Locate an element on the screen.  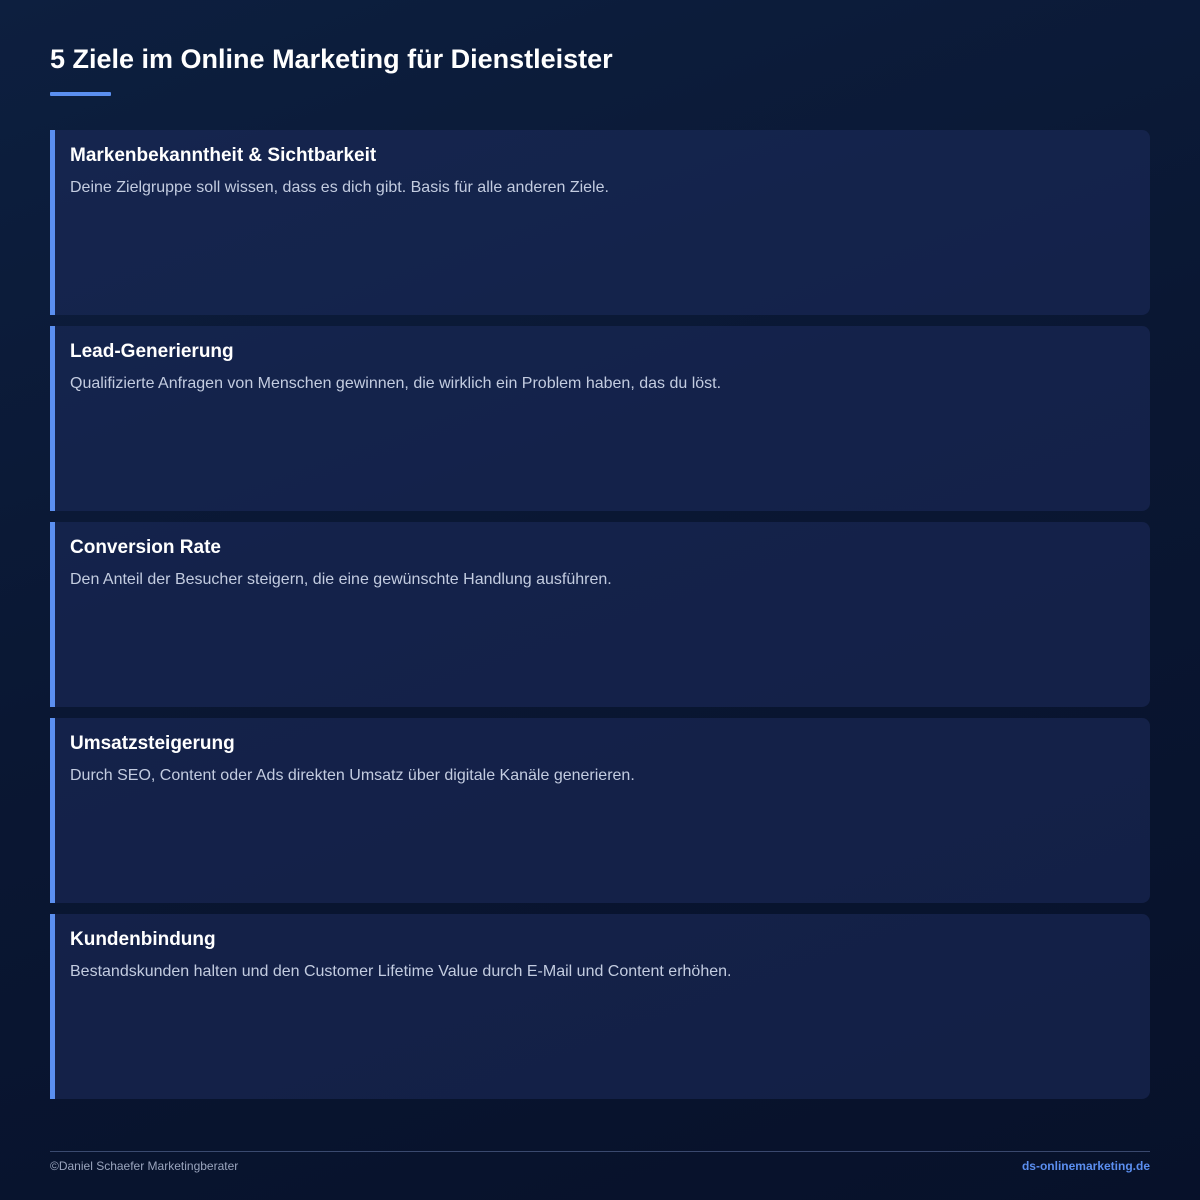
goal-card-title: Conversion Rate is located at coordinates (145, 547).